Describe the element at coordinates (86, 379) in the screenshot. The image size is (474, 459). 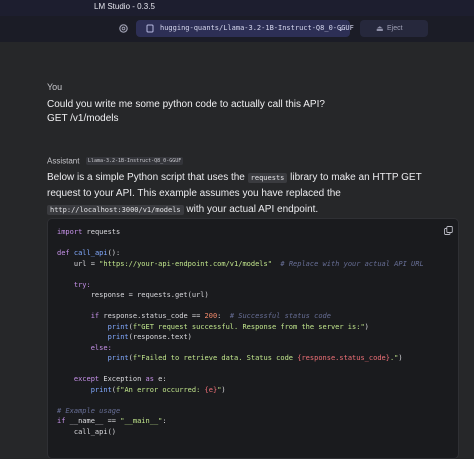
I see `code-keyword: except` at that location.